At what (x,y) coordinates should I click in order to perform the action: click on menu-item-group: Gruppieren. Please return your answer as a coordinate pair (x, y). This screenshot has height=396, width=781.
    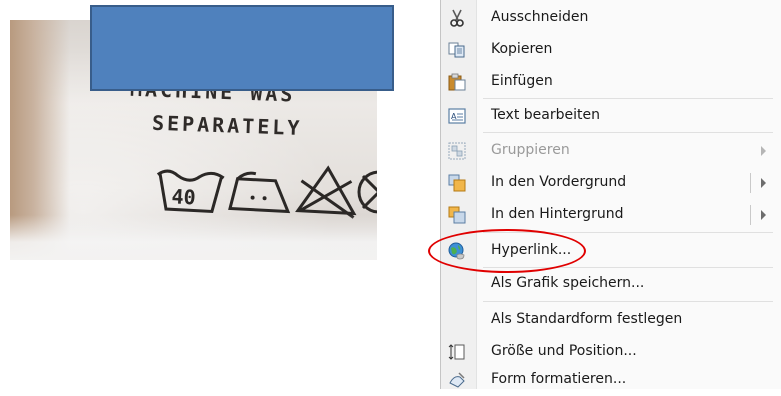
    Looking at the image, I should click on (611, 151).